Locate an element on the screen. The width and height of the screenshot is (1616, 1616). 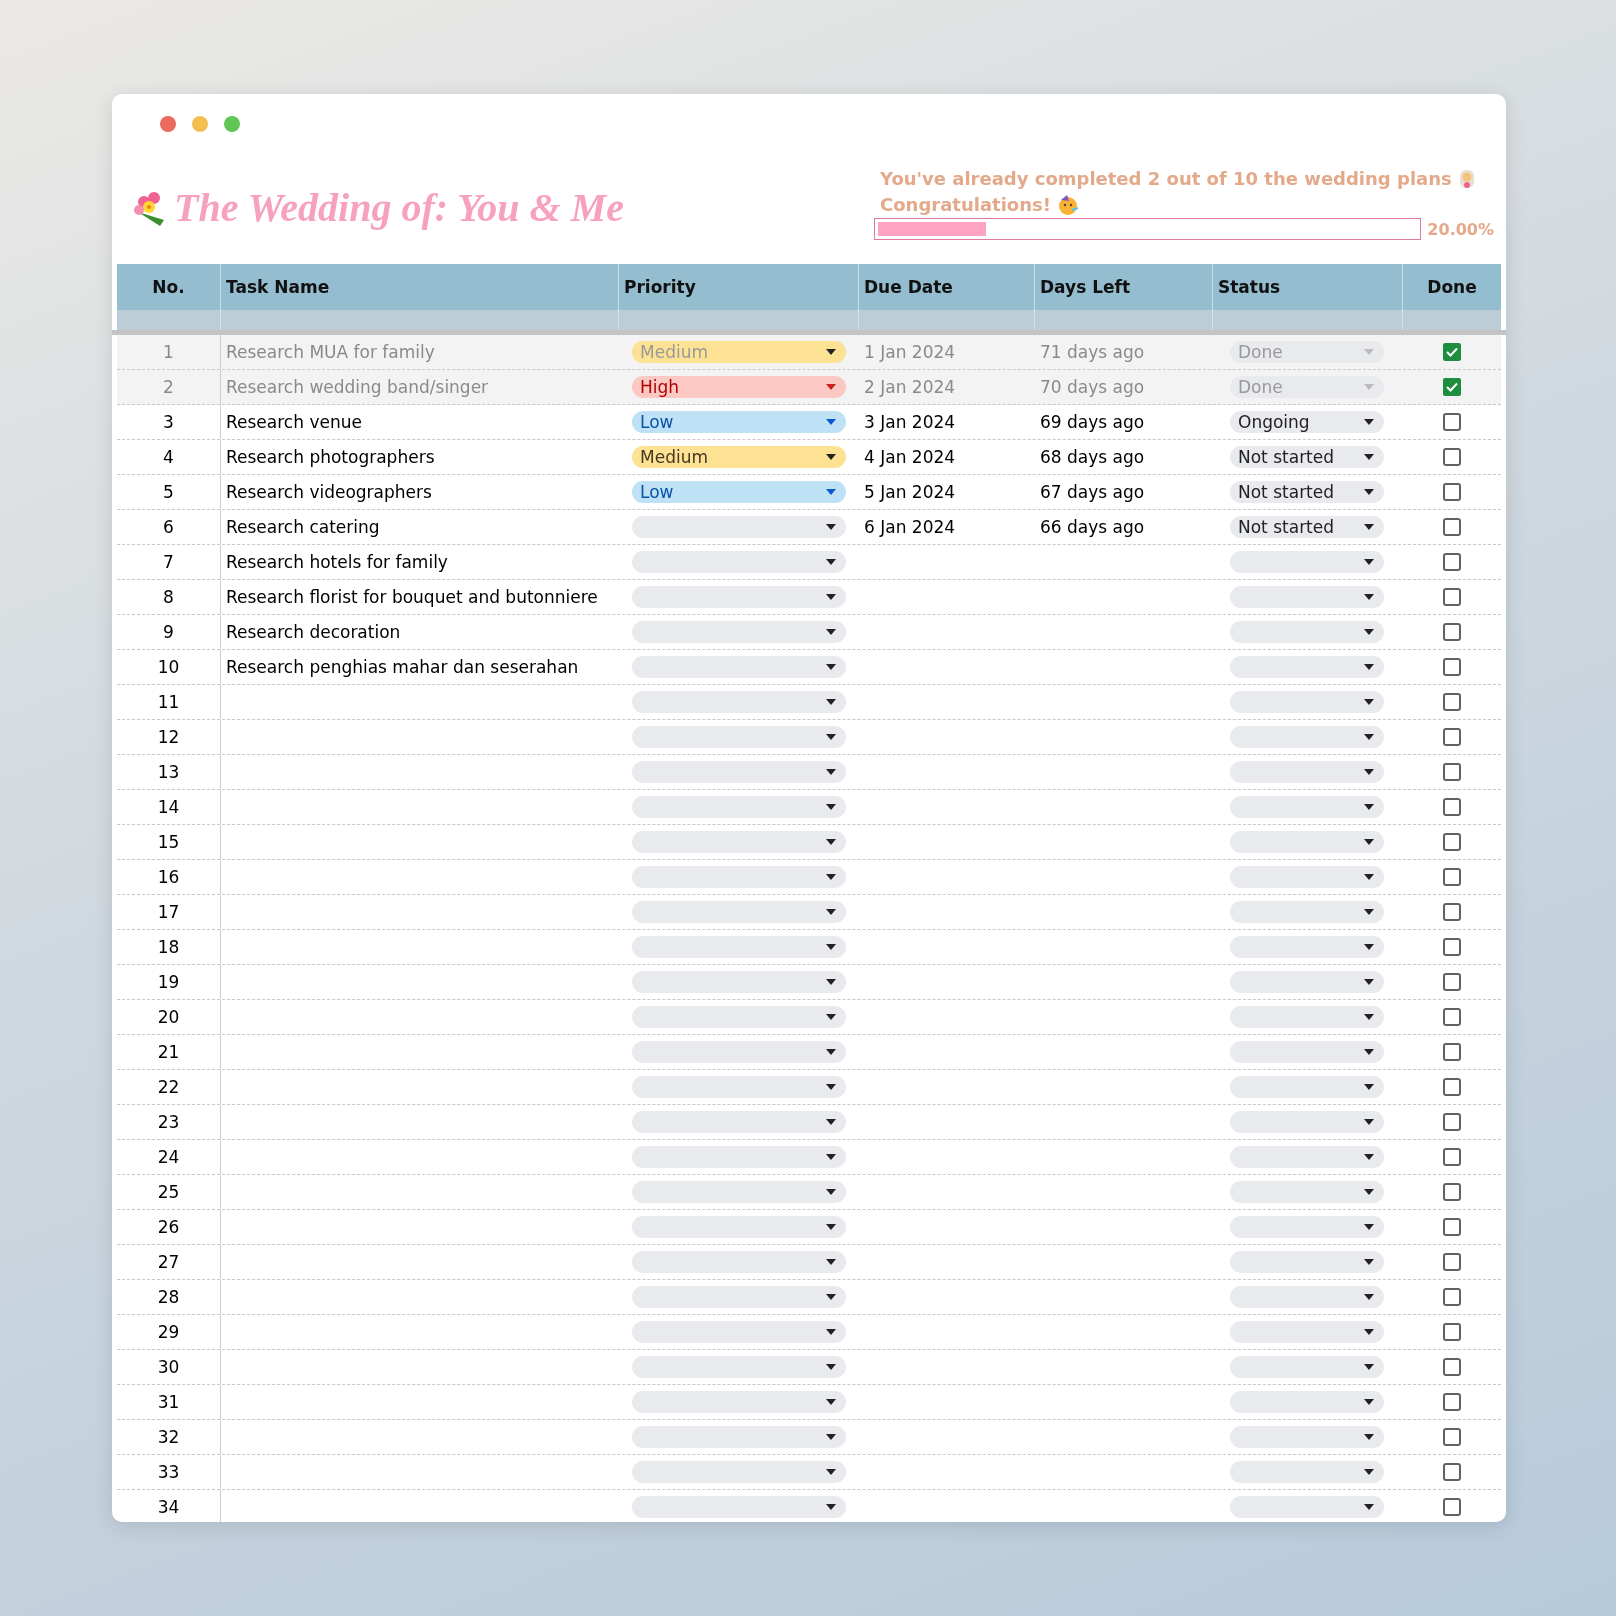
priority-dropdown: High is located at coordinates (739, 387).